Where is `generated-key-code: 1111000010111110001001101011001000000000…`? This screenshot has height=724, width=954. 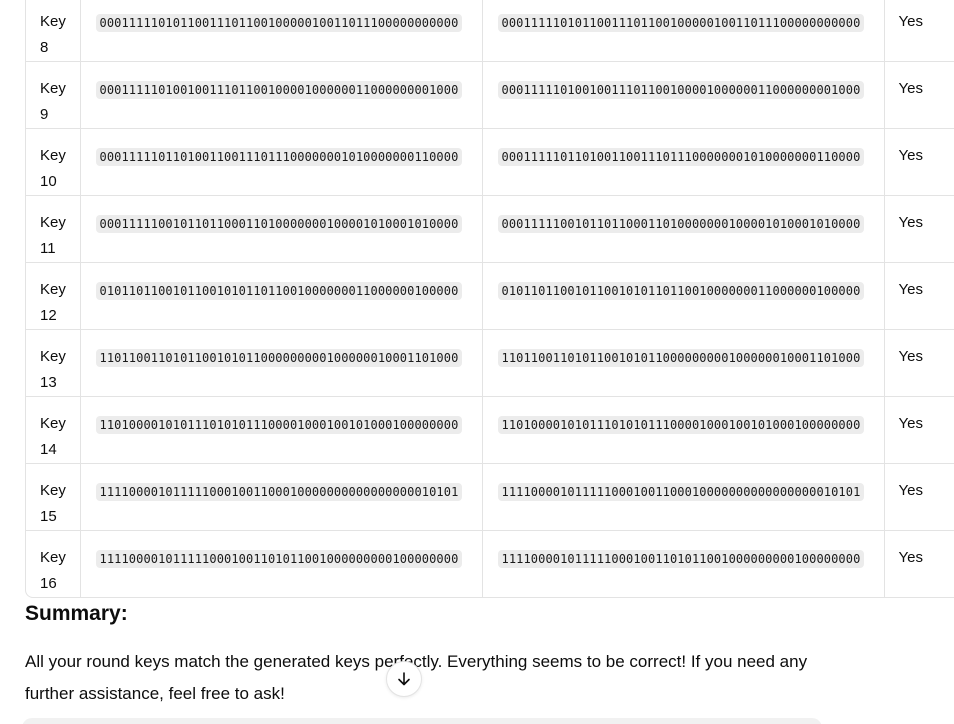
generated-key-code: 1111000010111110001001101011001000000000… is located at coordinates (681, 559).